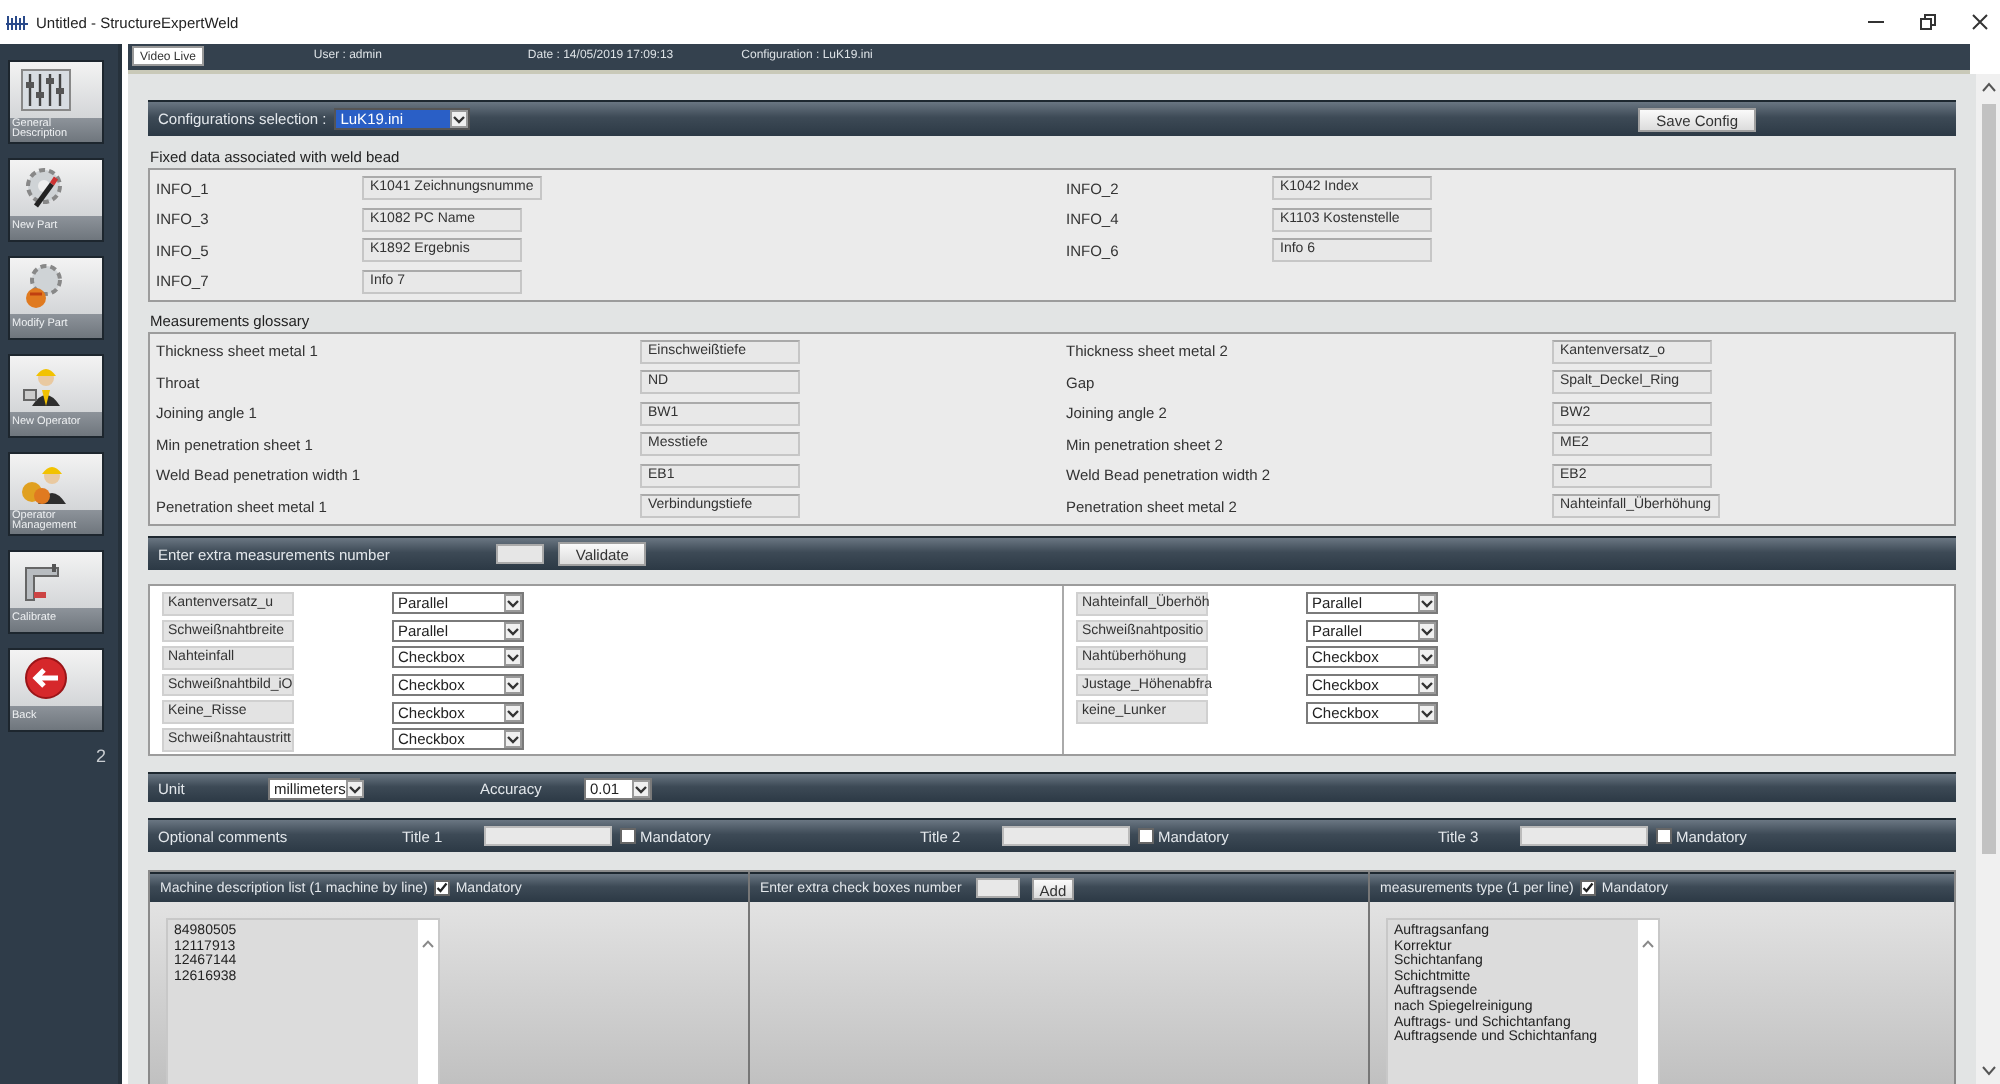 This screenshot has width=2000, height=1084. What do you see at coordinates (1988, 479) in the screenshot?
I see `scrollbar-thumb` at bounding box center [1988, 479].